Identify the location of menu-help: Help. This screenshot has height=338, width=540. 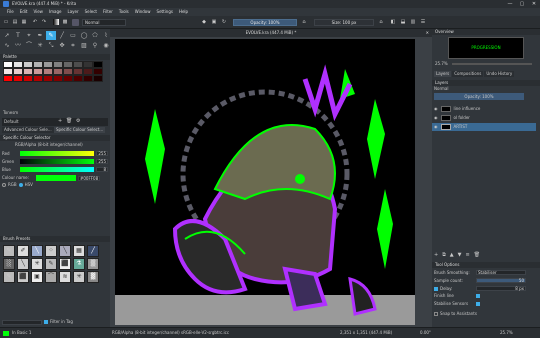
(183, 12).